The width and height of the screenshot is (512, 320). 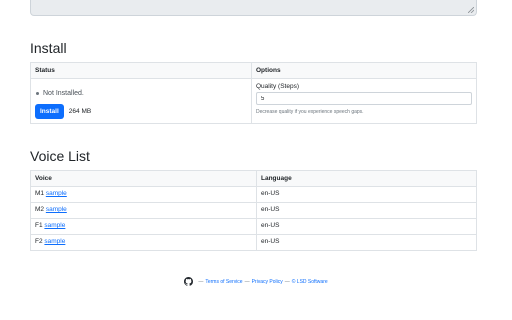 I want to click on github-icon, so click(x=189, y=281).